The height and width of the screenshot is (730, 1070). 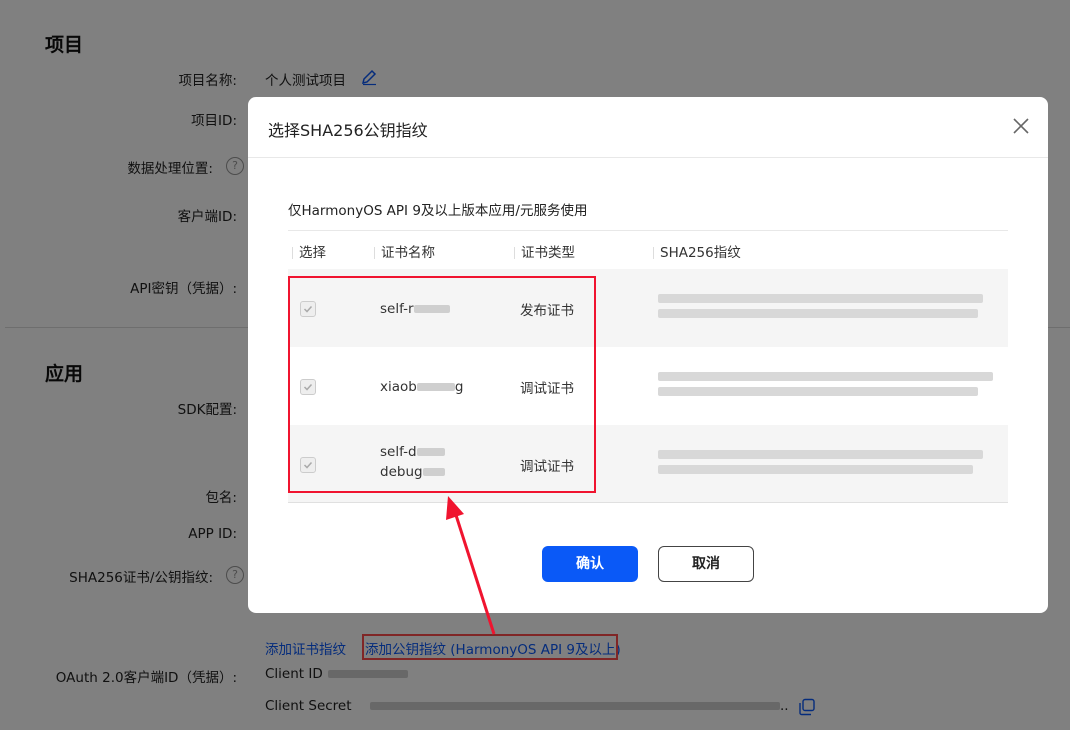 What do you see at coordinates (305, 81) in the screenshot?
I see `project-name-value: 个人测试项目` at bounding box center [305, 81].